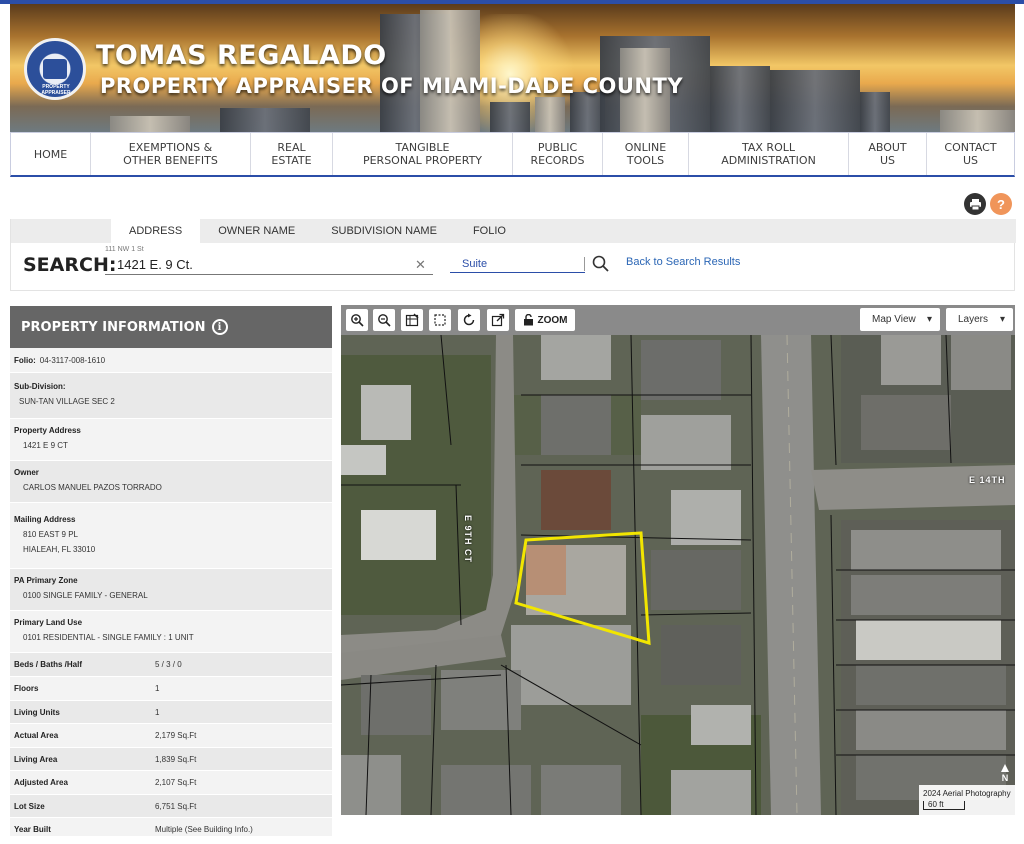  Describe the element at coordinates (967, 800) in the screenshot. I see `scale-bar: 2024 Aerial Photography 60 ft` at that location.